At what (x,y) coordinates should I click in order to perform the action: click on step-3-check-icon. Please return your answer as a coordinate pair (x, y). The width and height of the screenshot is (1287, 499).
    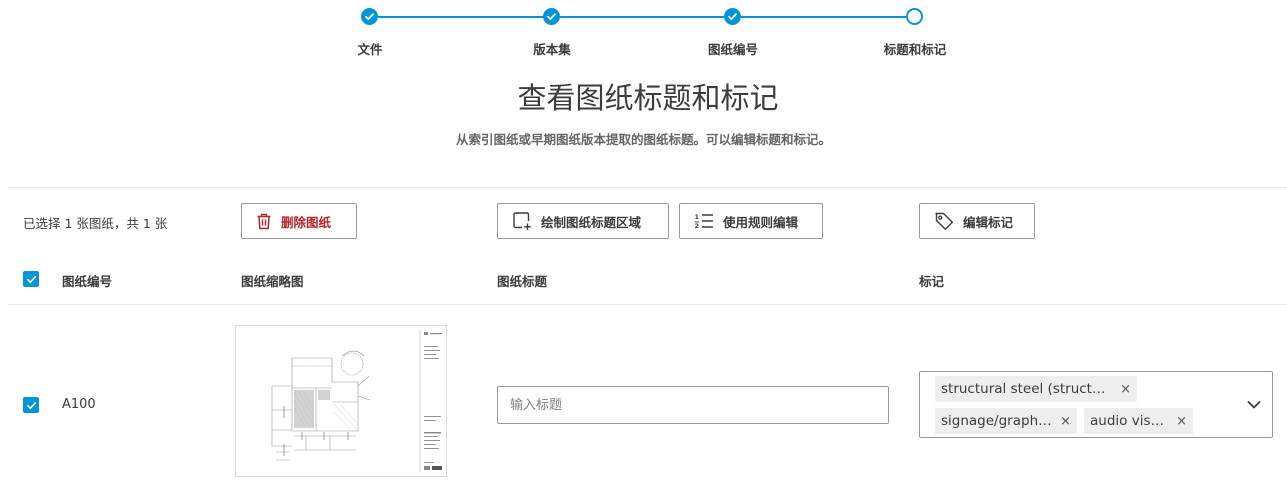
    Looking at the image, I should click on (732, 16).